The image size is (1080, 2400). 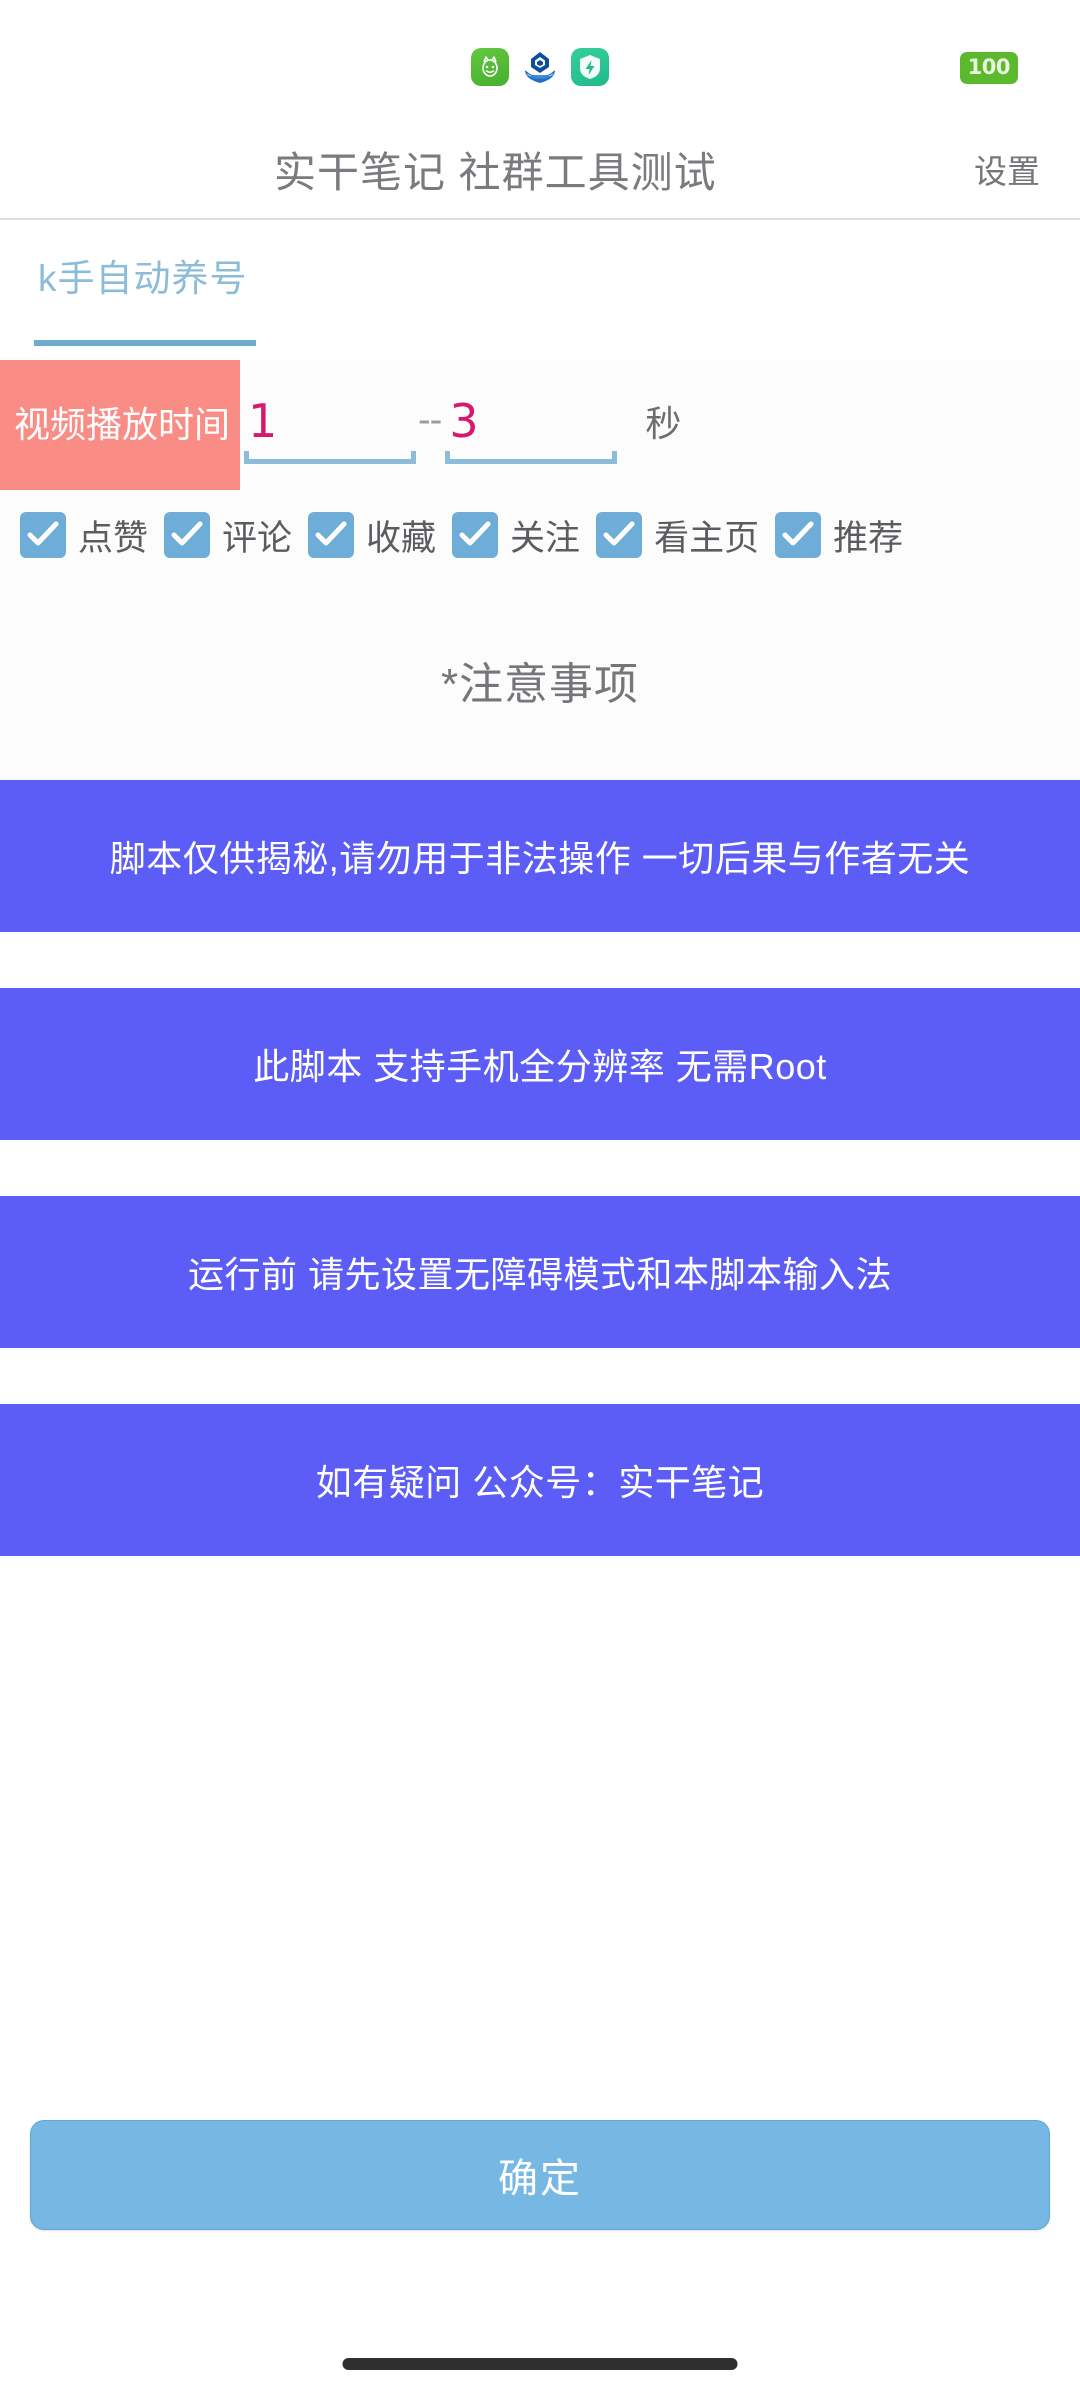 I want to click on title-bar: 实干笔记 社群工具测试 设置, so click(x=540, y=170).